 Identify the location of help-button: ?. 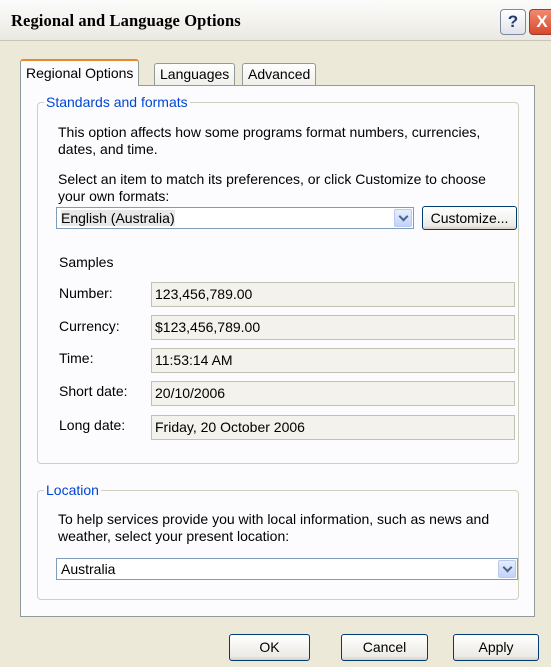
(513, 22).